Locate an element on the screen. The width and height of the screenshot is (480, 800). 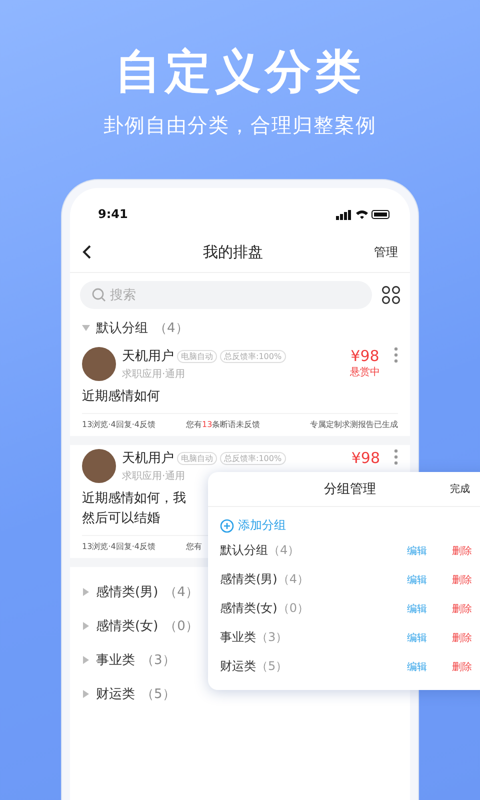
group-header: 感情类(女) （0） is located at coordinates (140, 626).